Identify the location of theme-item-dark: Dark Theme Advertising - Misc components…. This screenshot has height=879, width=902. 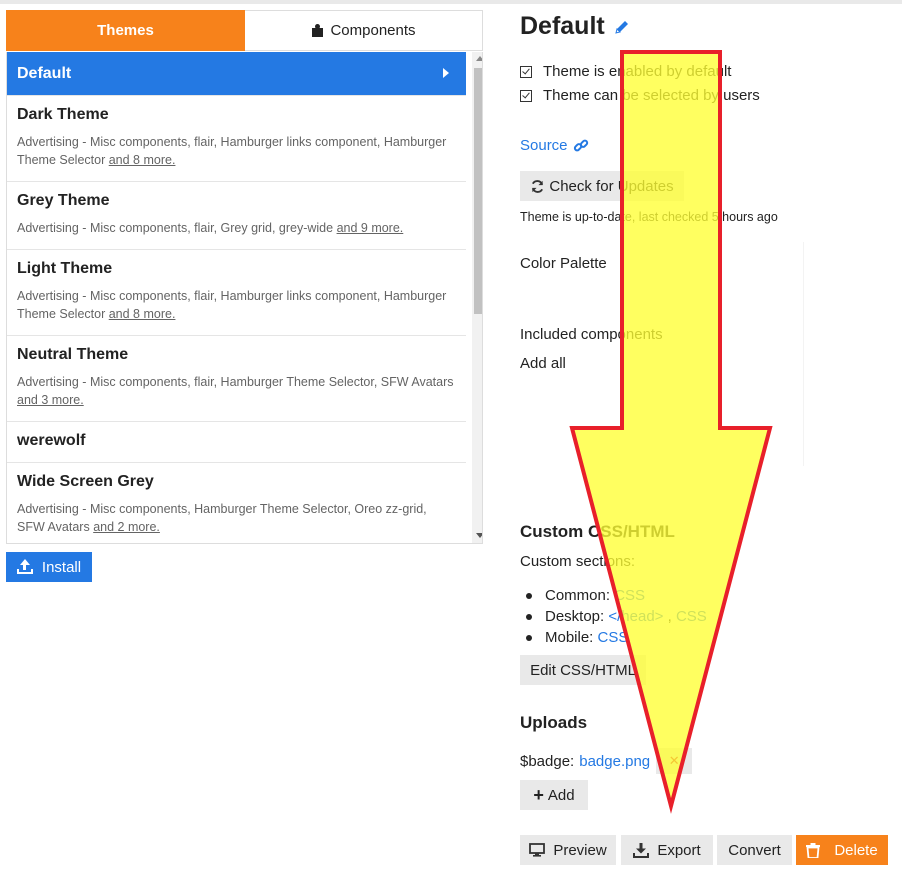
(236, 139).